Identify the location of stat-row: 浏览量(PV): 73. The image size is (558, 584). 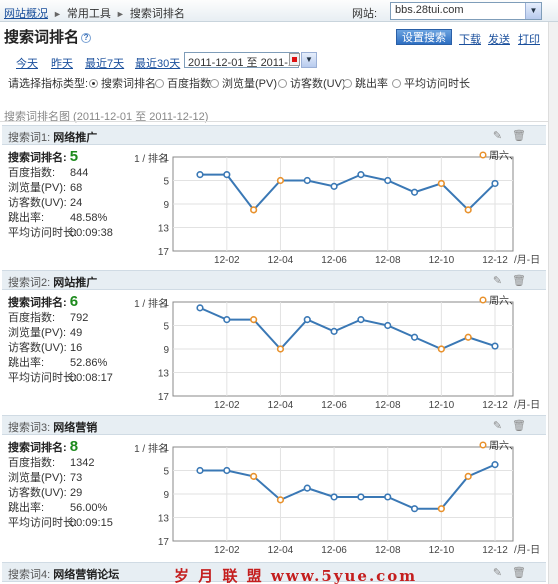
(60, 478).